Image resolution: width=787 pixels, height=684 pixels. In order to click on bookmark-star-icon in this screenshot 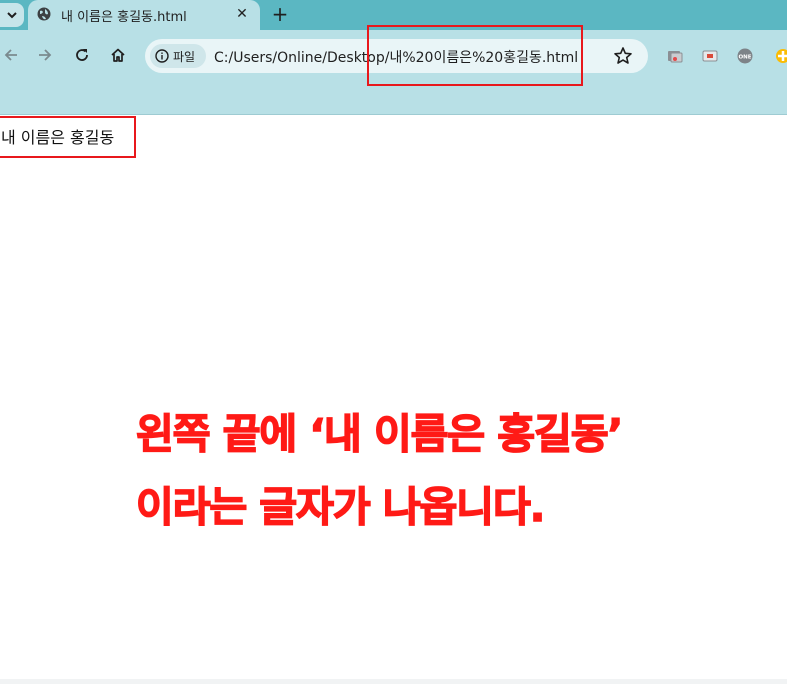, I will do `click(623, 56)`.